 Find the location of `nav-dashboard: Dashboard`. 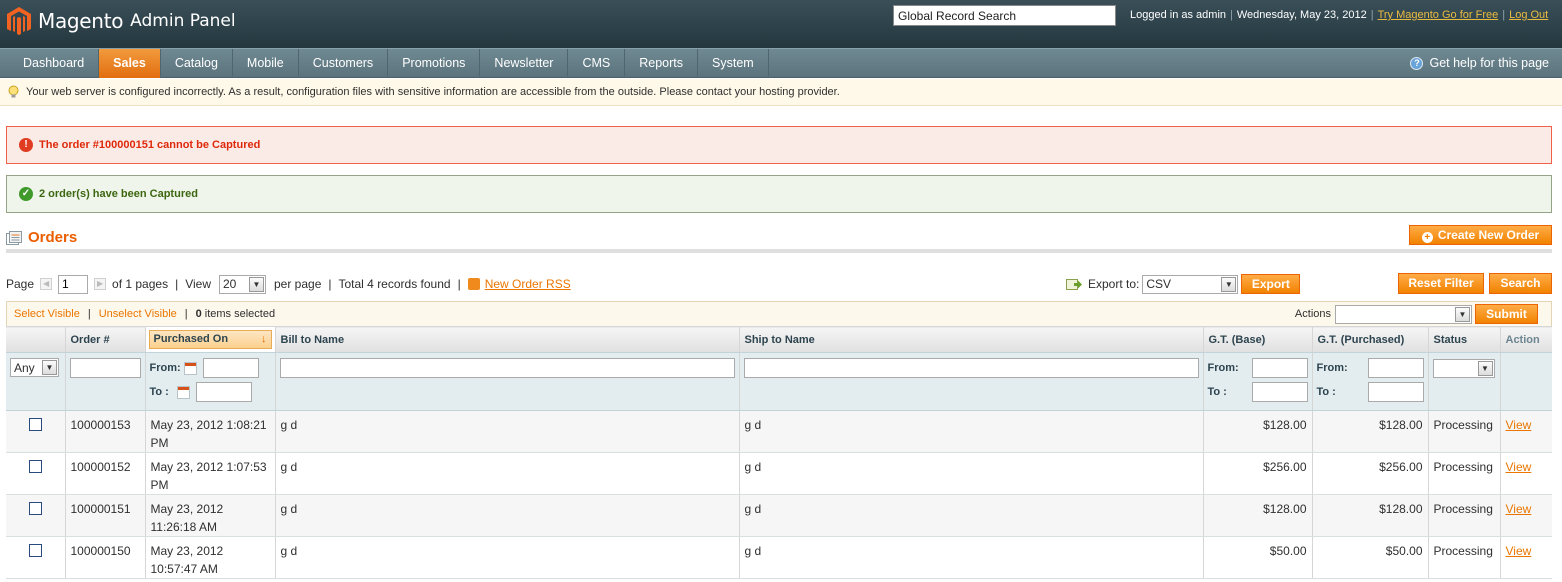

nav-dashboard: Dashboard is located at coordinates (50, 63).